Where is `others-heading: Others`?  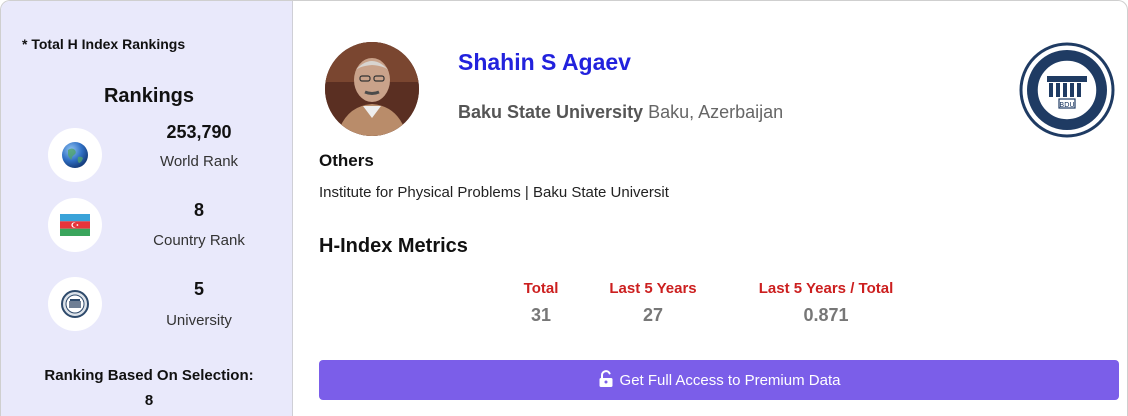 others-heading: Others is located at coordinates (346, 160).